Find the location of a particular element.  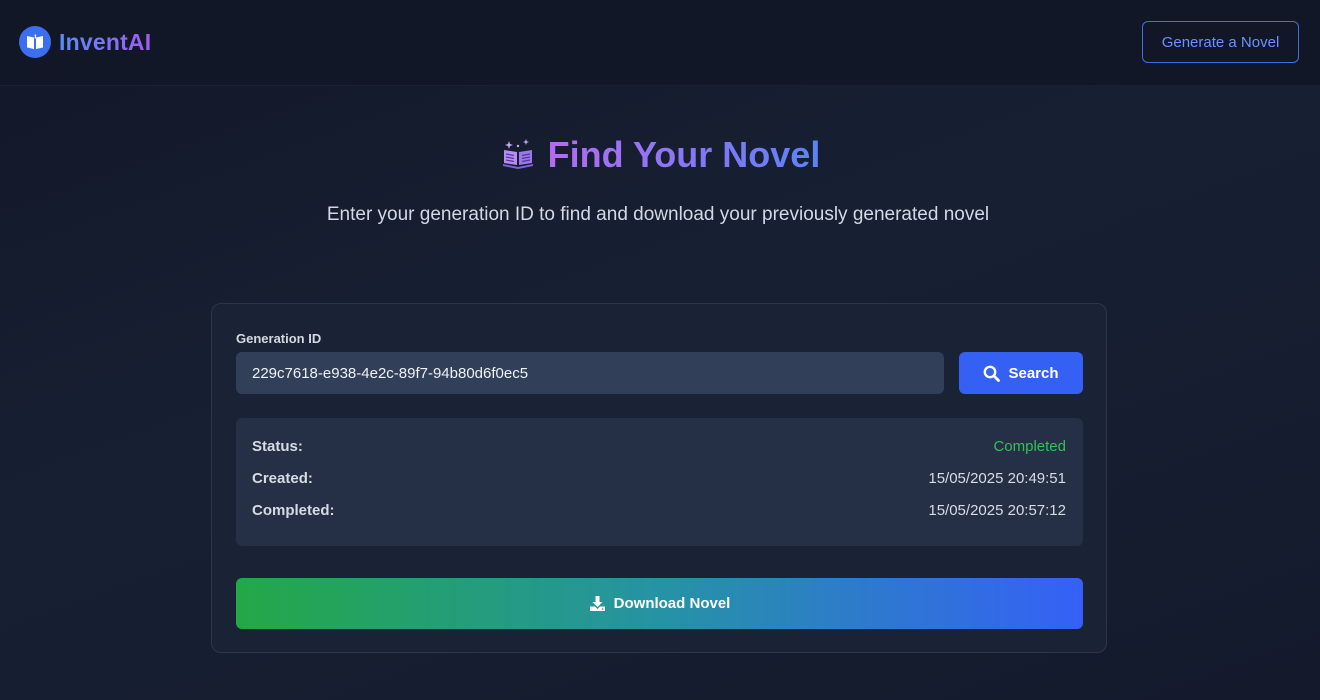

brand-logo: InventAI is located at coordinates (85, 42).